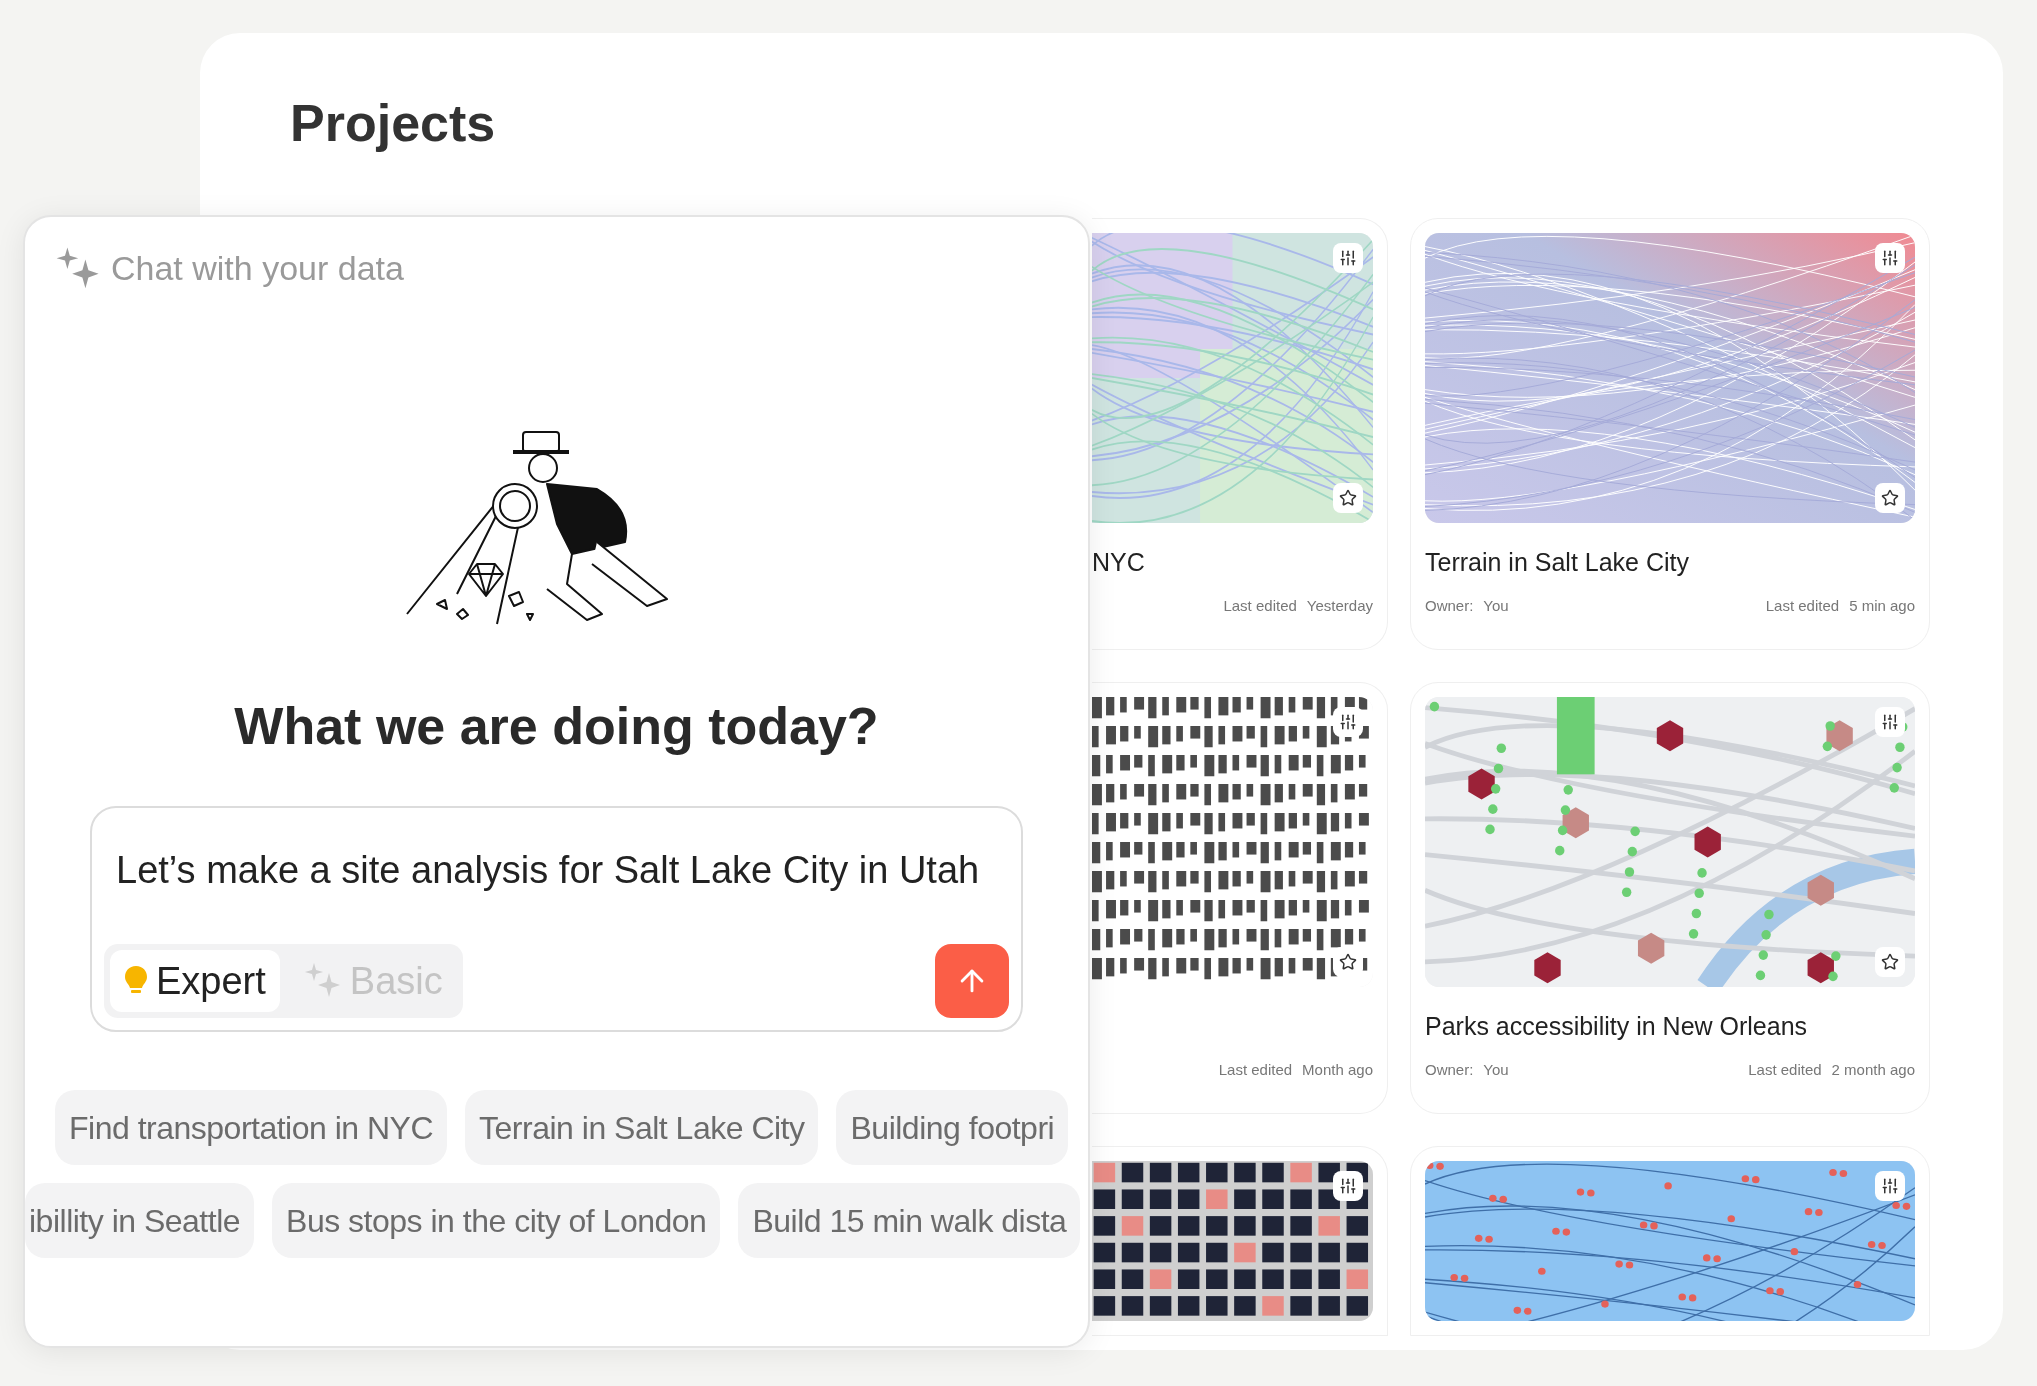  What do you see at coordinates (909, 1220) in the screenshot?
I see `suggestion-chip: Build 15 min walk dista` at bounding box center [909, 1220].